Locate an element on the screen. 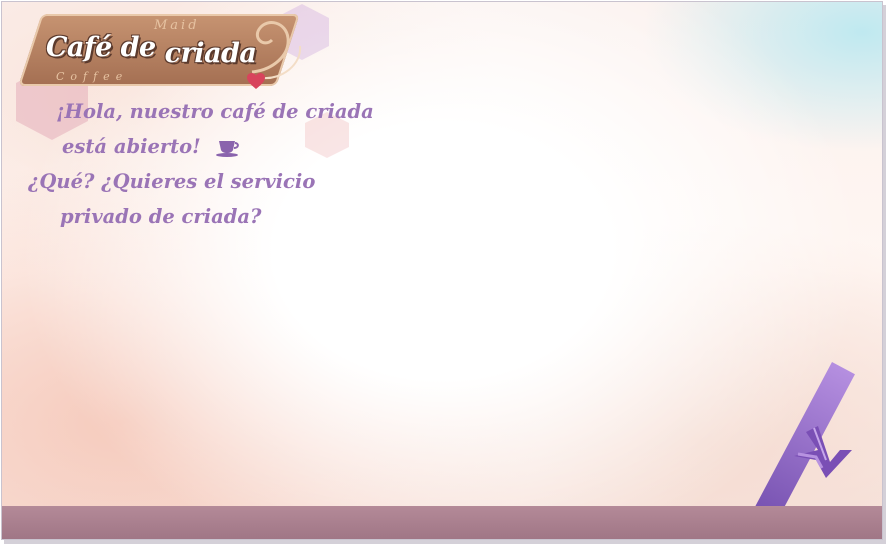 The image size is (891, 547). coffee-cup-icon is located at coordinates (227, 148).